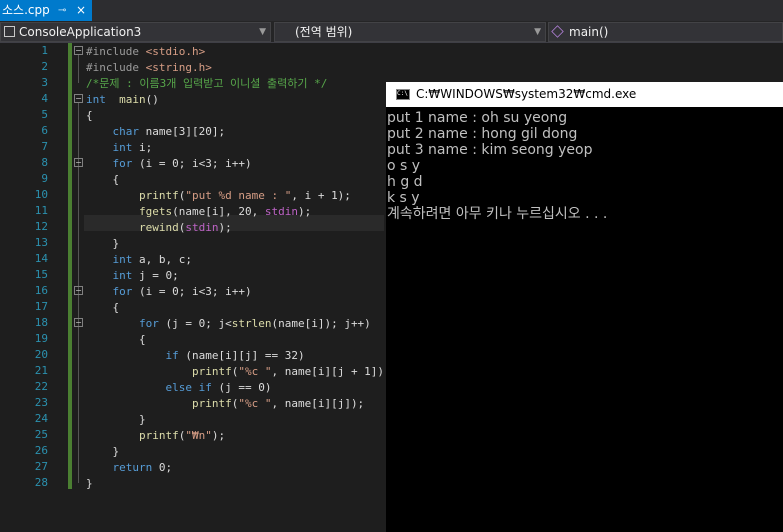 The image size is (783, 532). What do you see at coordinates (218, 211) in the screenshot?
I see `code-token: (name[i], 20,` at bounding box center [218, 211].